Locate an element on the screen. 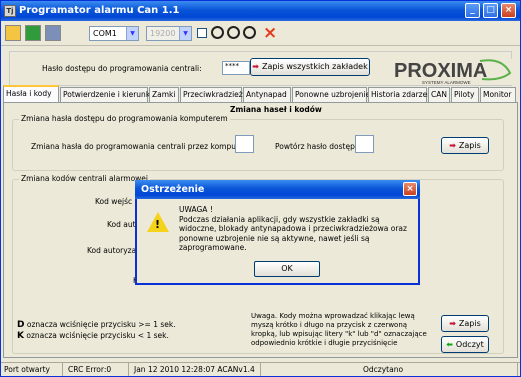 This screenshot has width=521, height=377. stop-icon: × is located at coordinates (270, 33).